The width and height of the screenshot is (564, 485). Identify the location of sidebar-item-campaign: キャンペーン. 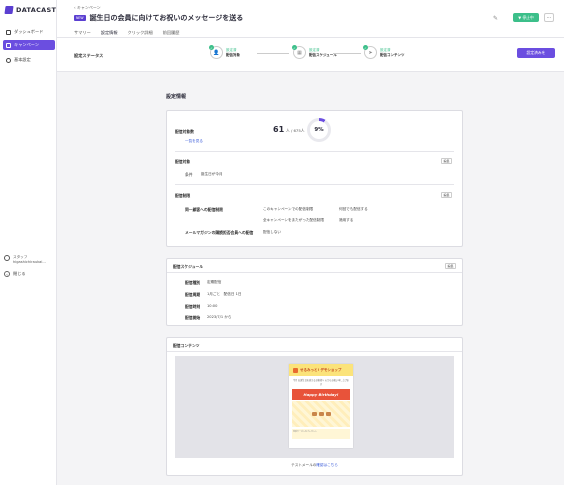
(29, 45).